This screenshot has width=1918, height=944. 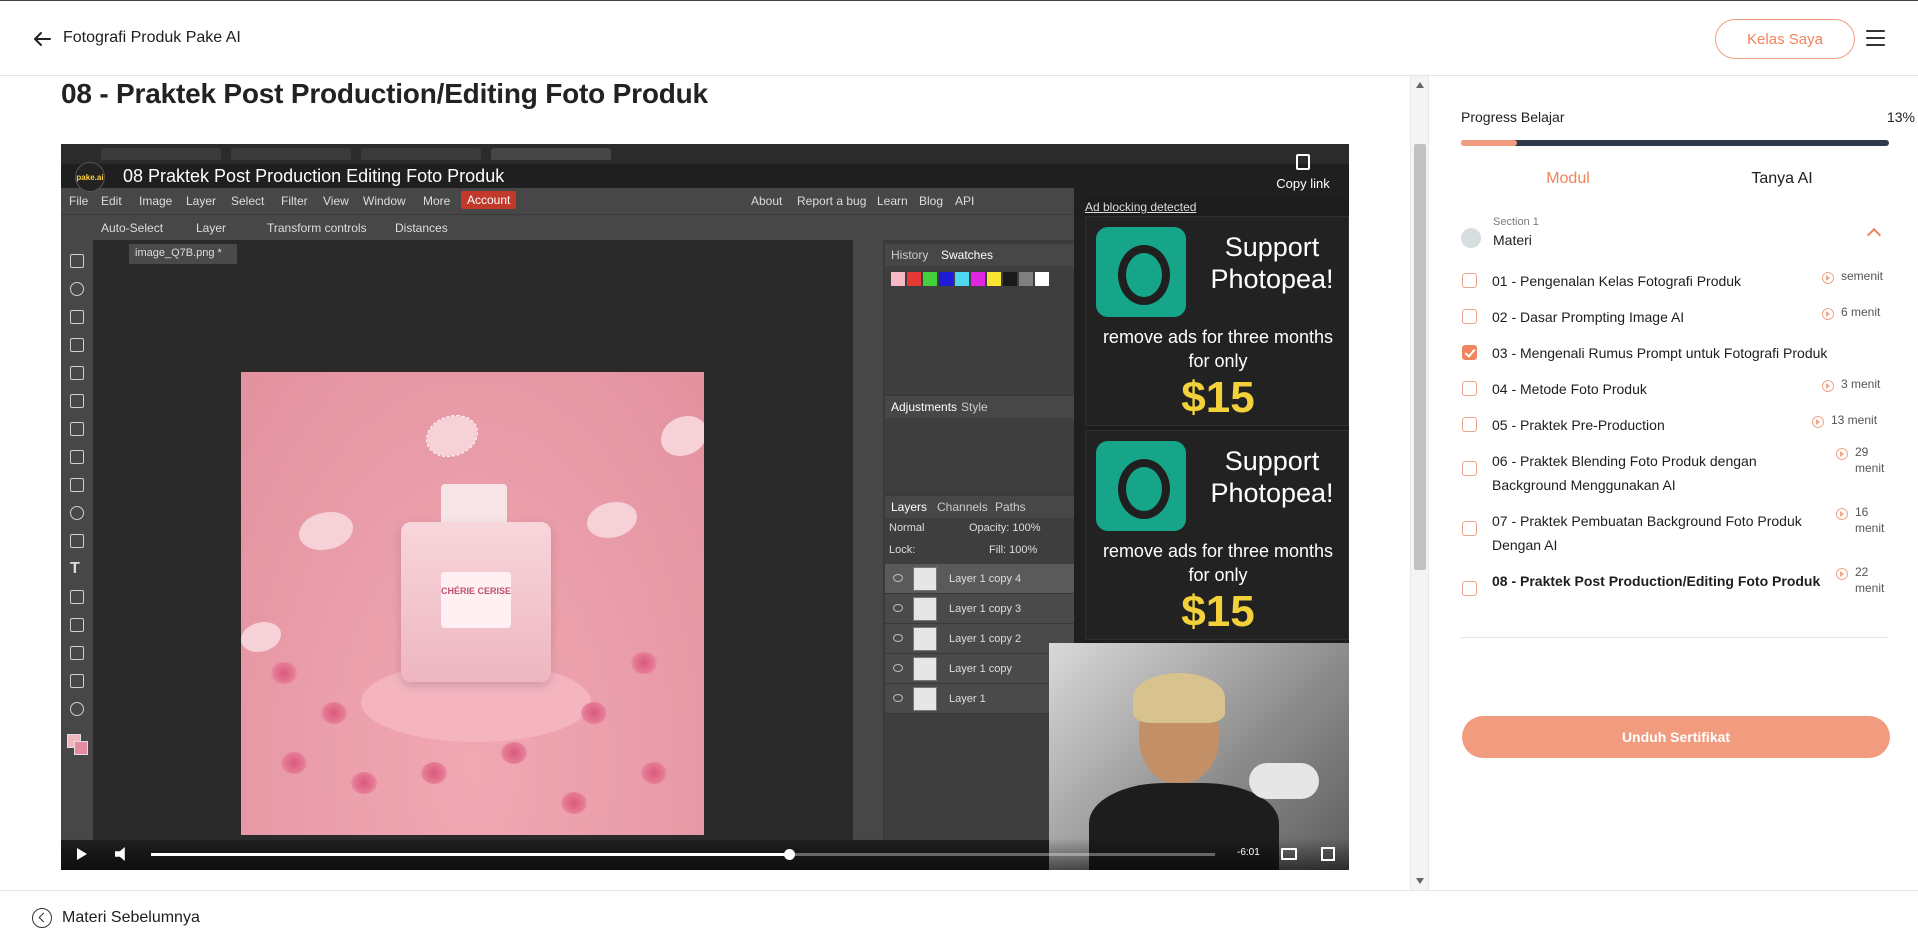 I want to click on video-progress-bar, so click(x=683, y=854).